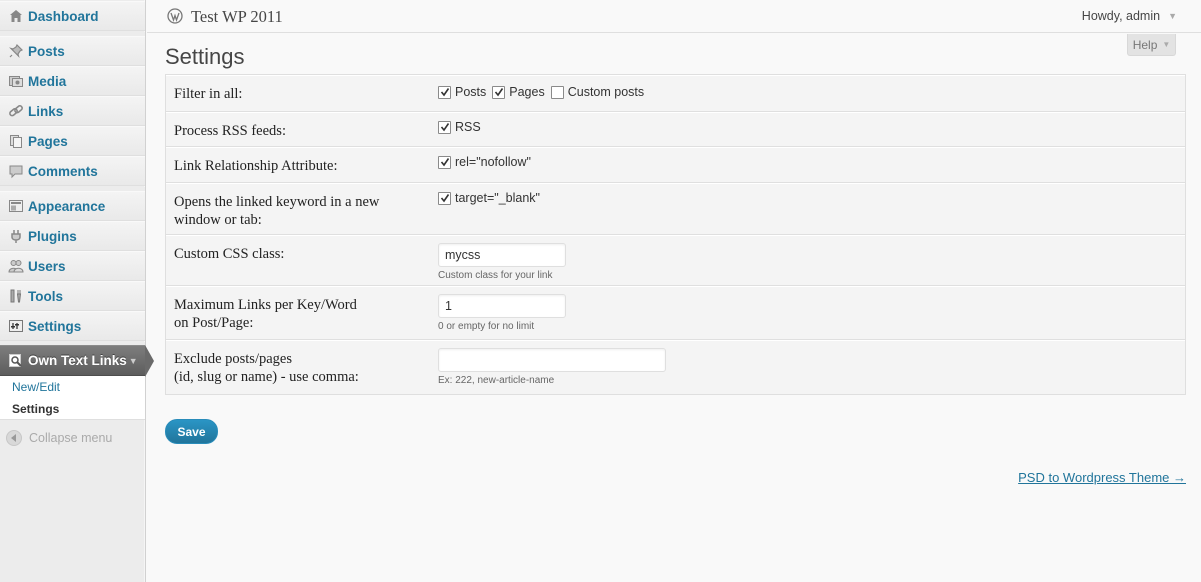  I want to click on custom-posts-checkbox, so click(557, 92).